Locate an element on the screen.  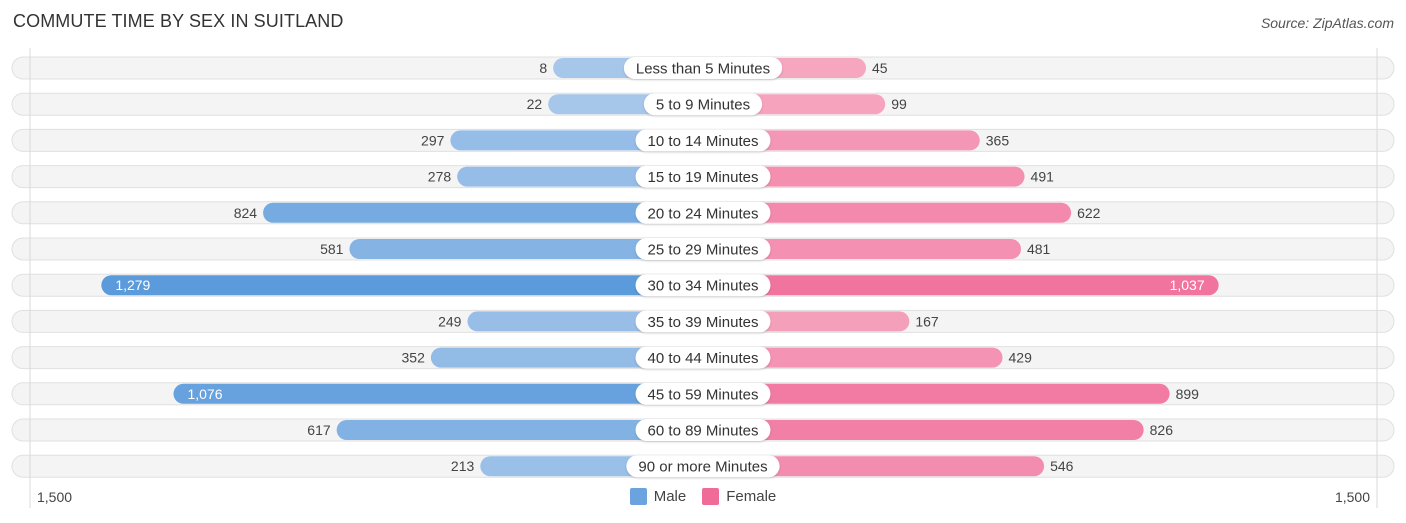
category-label: 60 to 89 Minutes is located at coordinates (703, 431).